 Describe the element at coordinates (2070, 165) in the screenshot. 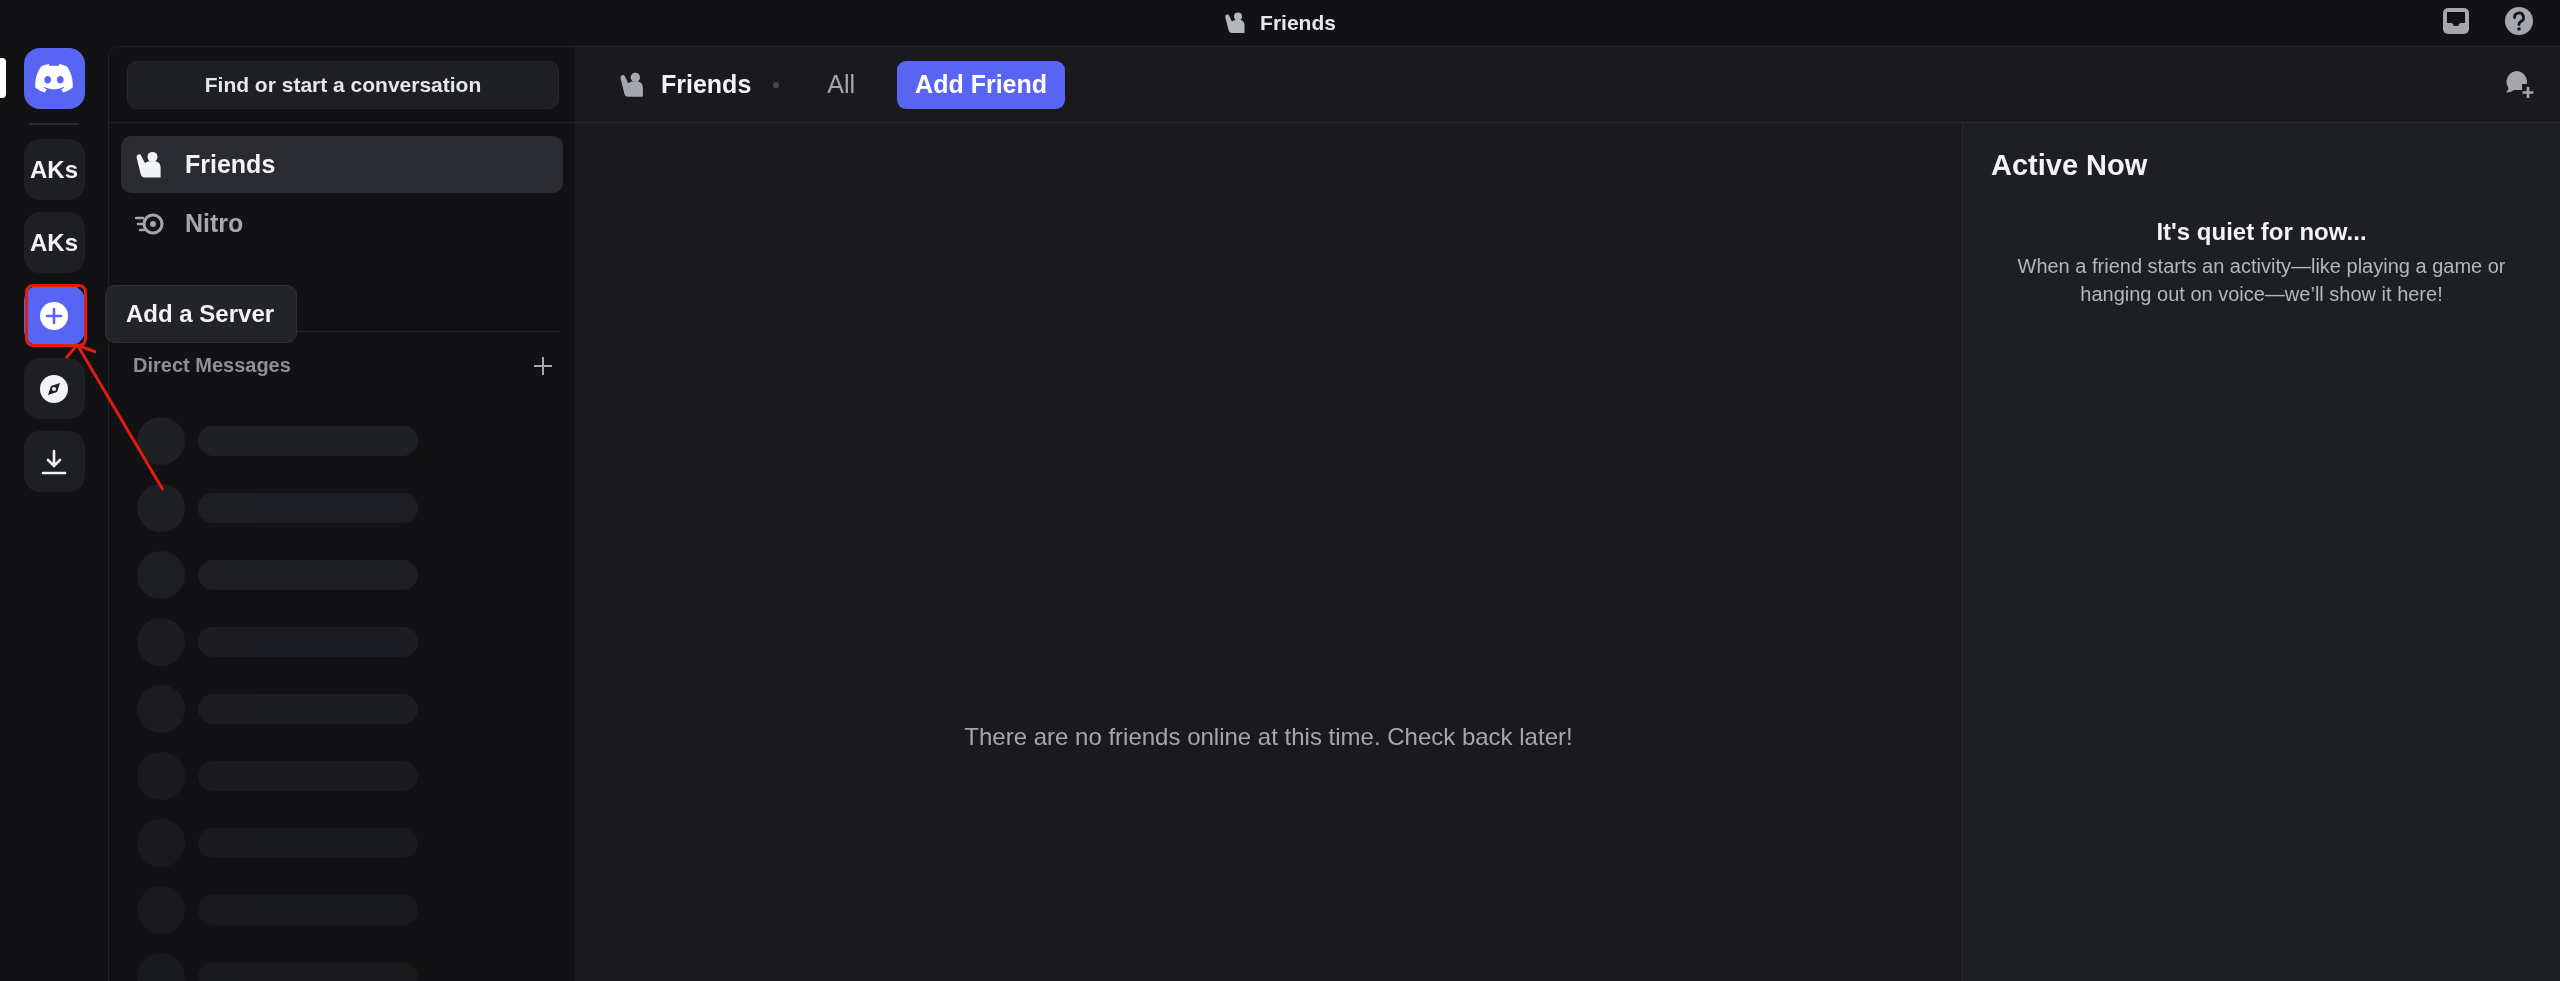

I see `panel-title: Active Now` at that location.